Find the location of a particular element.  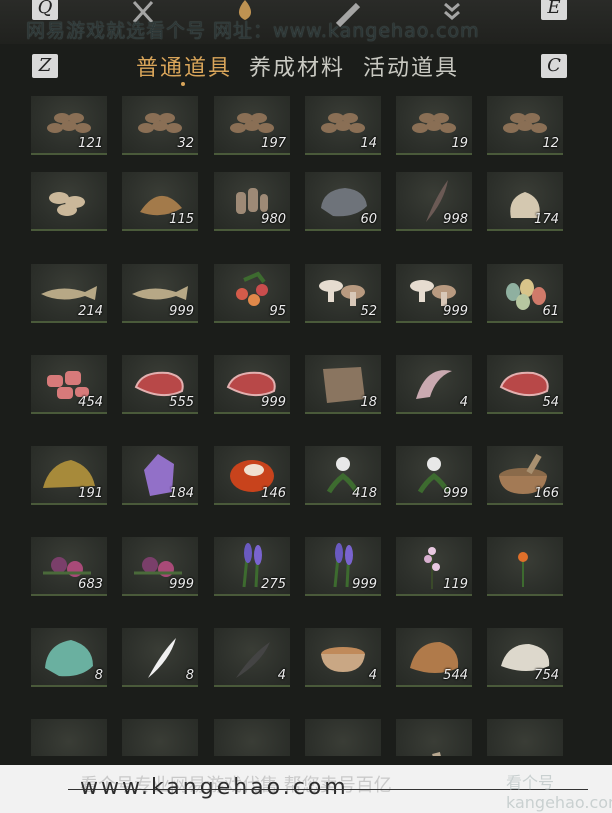

orange-flower-icon is located at coordinates (523, 569).